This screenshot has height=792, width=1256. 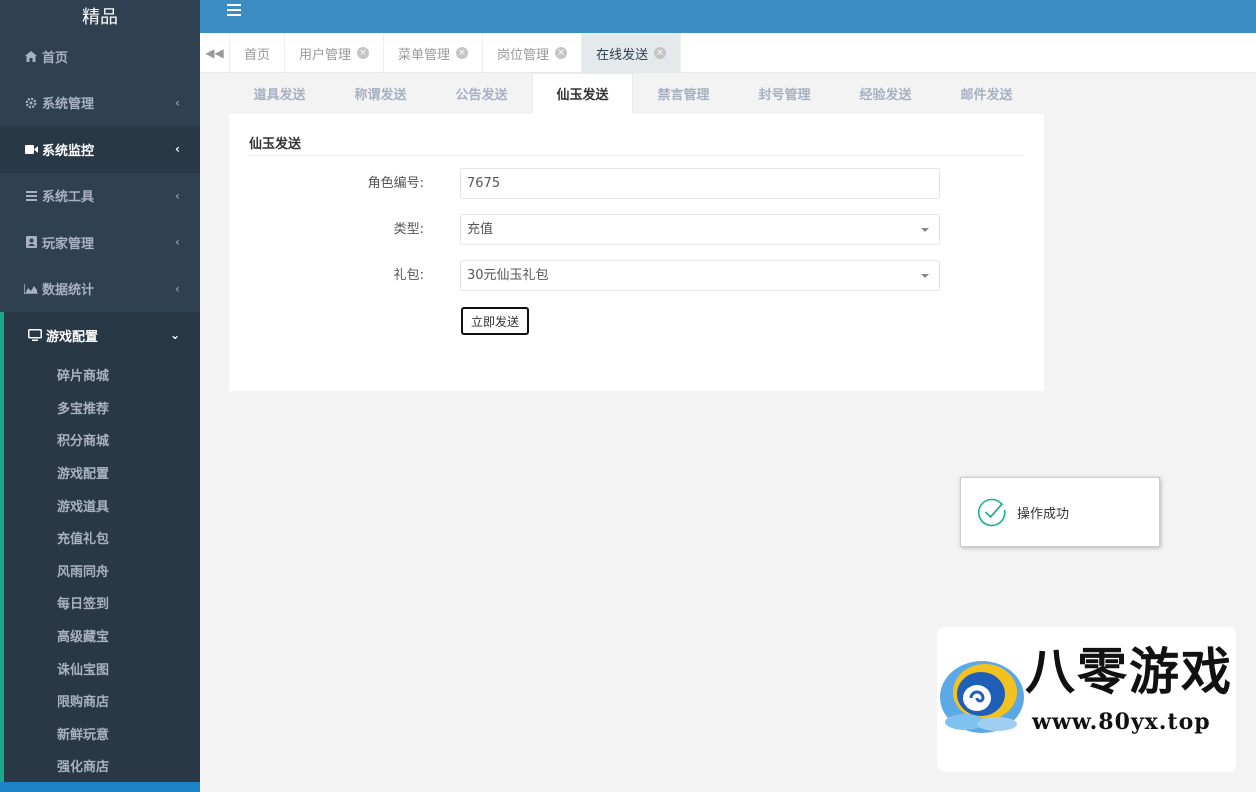 I want to click on sidebar-item-system-tools: 系统工具 ‹, so click(x=100, y=196).